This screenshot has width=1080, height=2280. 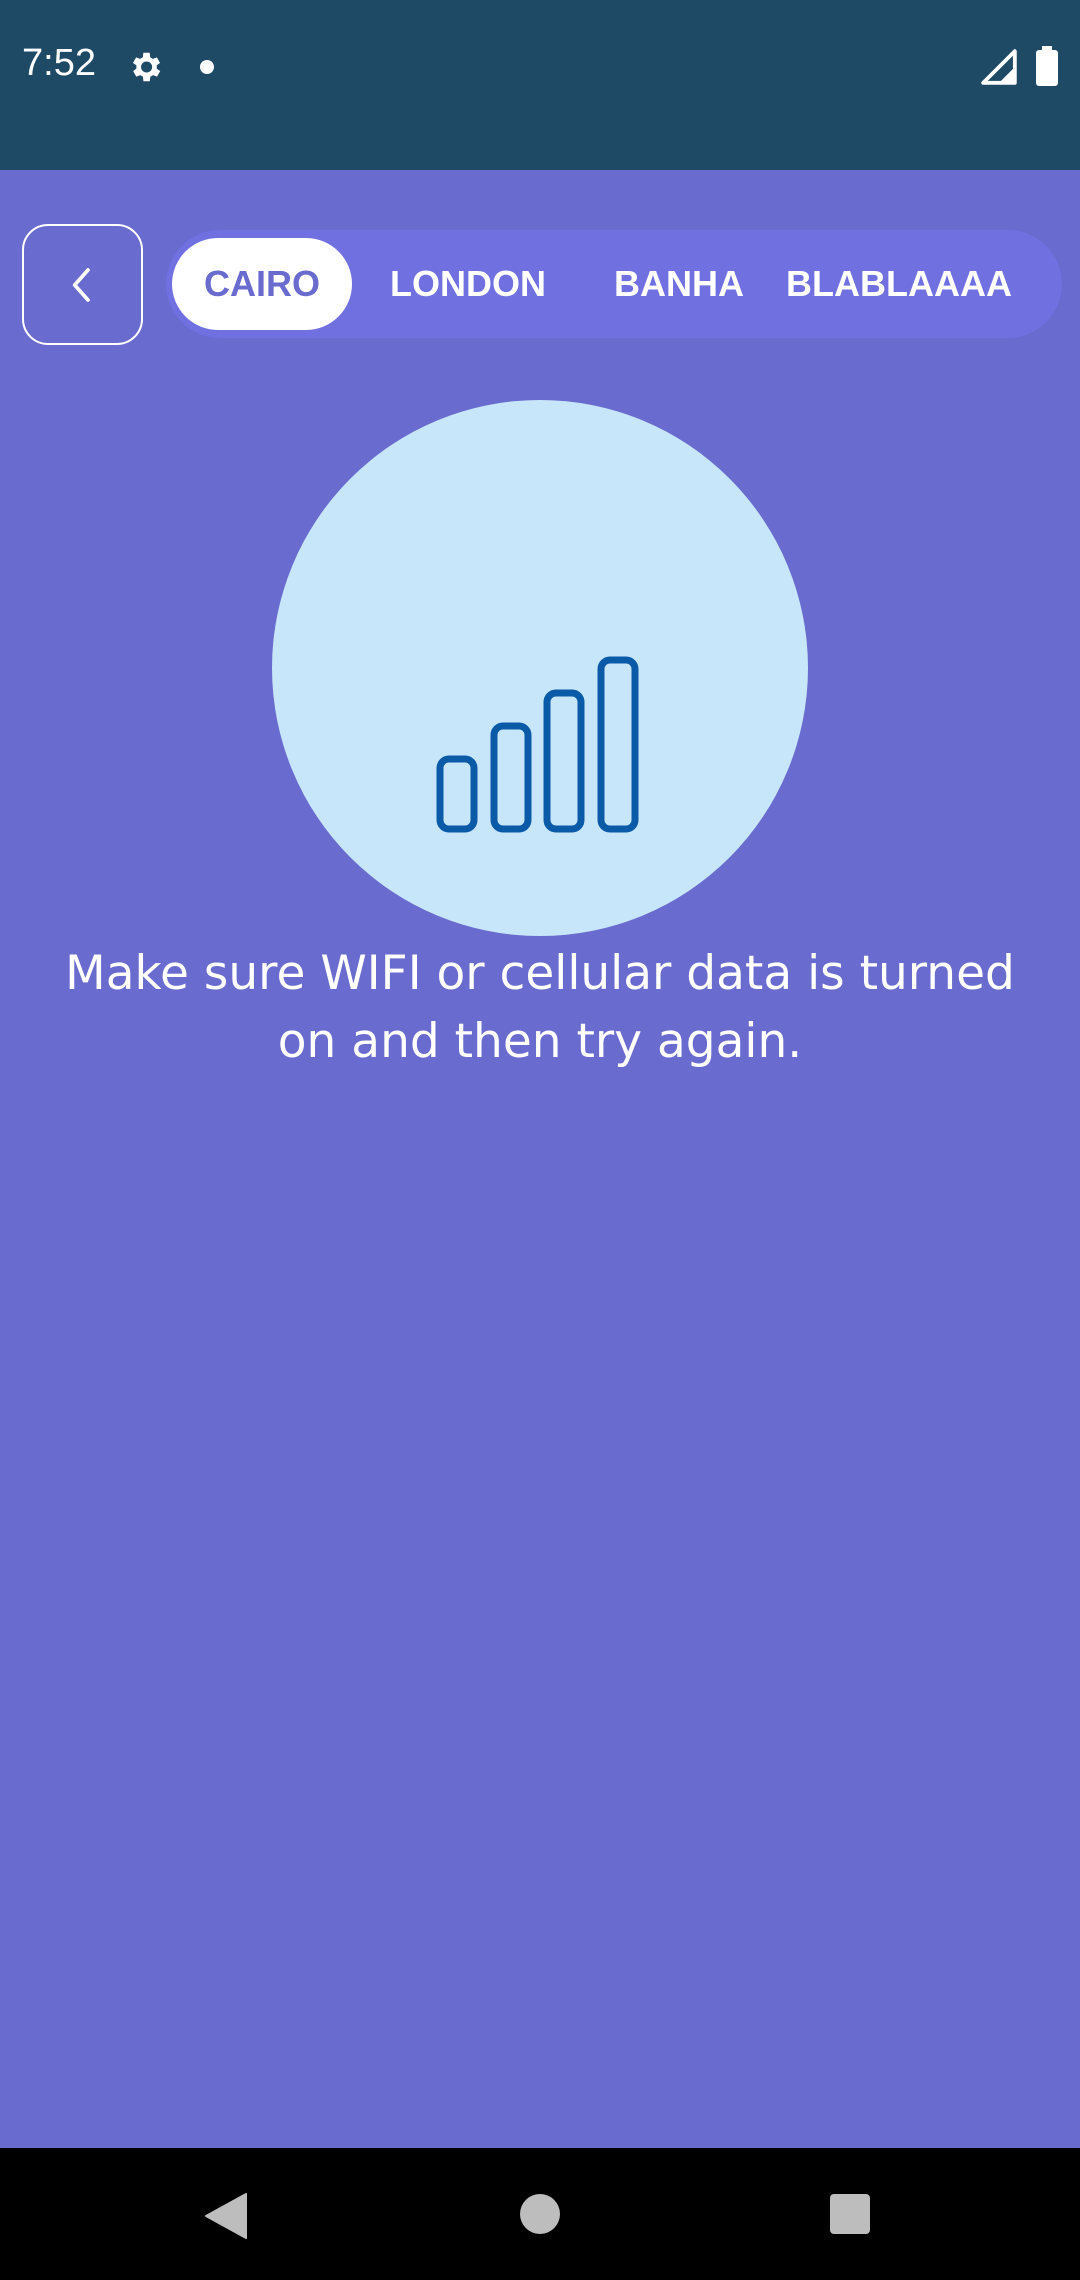 What do you see at coordinates (146, 67) in the screenshot?
I see `gear-icon` at bounding box center [146, 67].